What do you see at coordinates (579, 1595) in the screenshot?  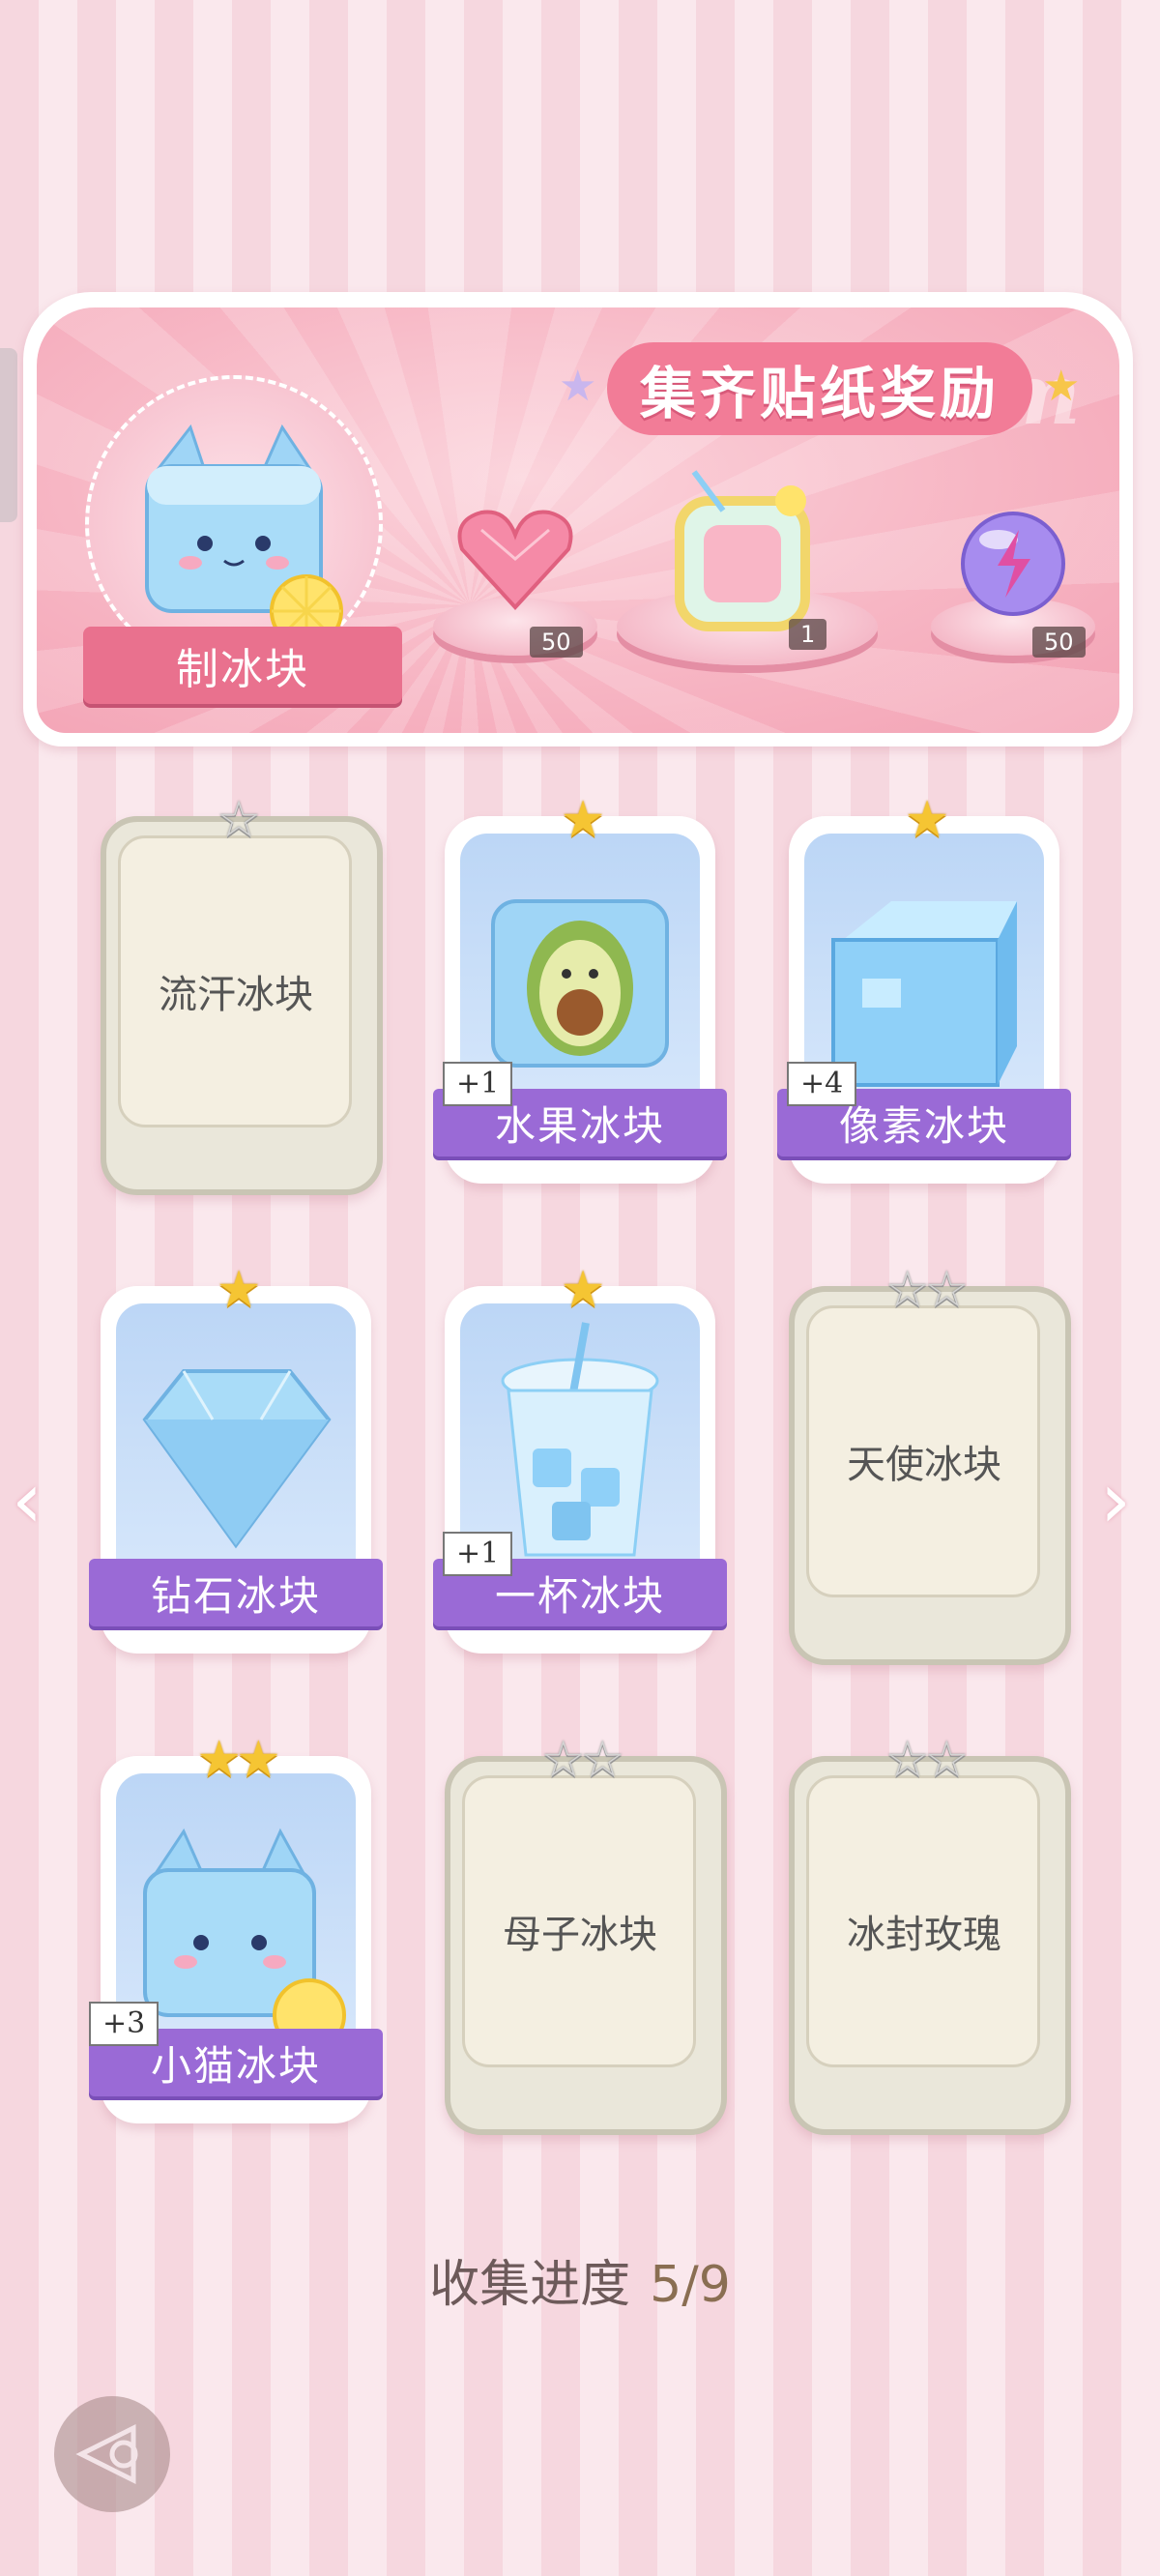 I see `card-name: 一杯冰块` at bounding box center [579, 1595].